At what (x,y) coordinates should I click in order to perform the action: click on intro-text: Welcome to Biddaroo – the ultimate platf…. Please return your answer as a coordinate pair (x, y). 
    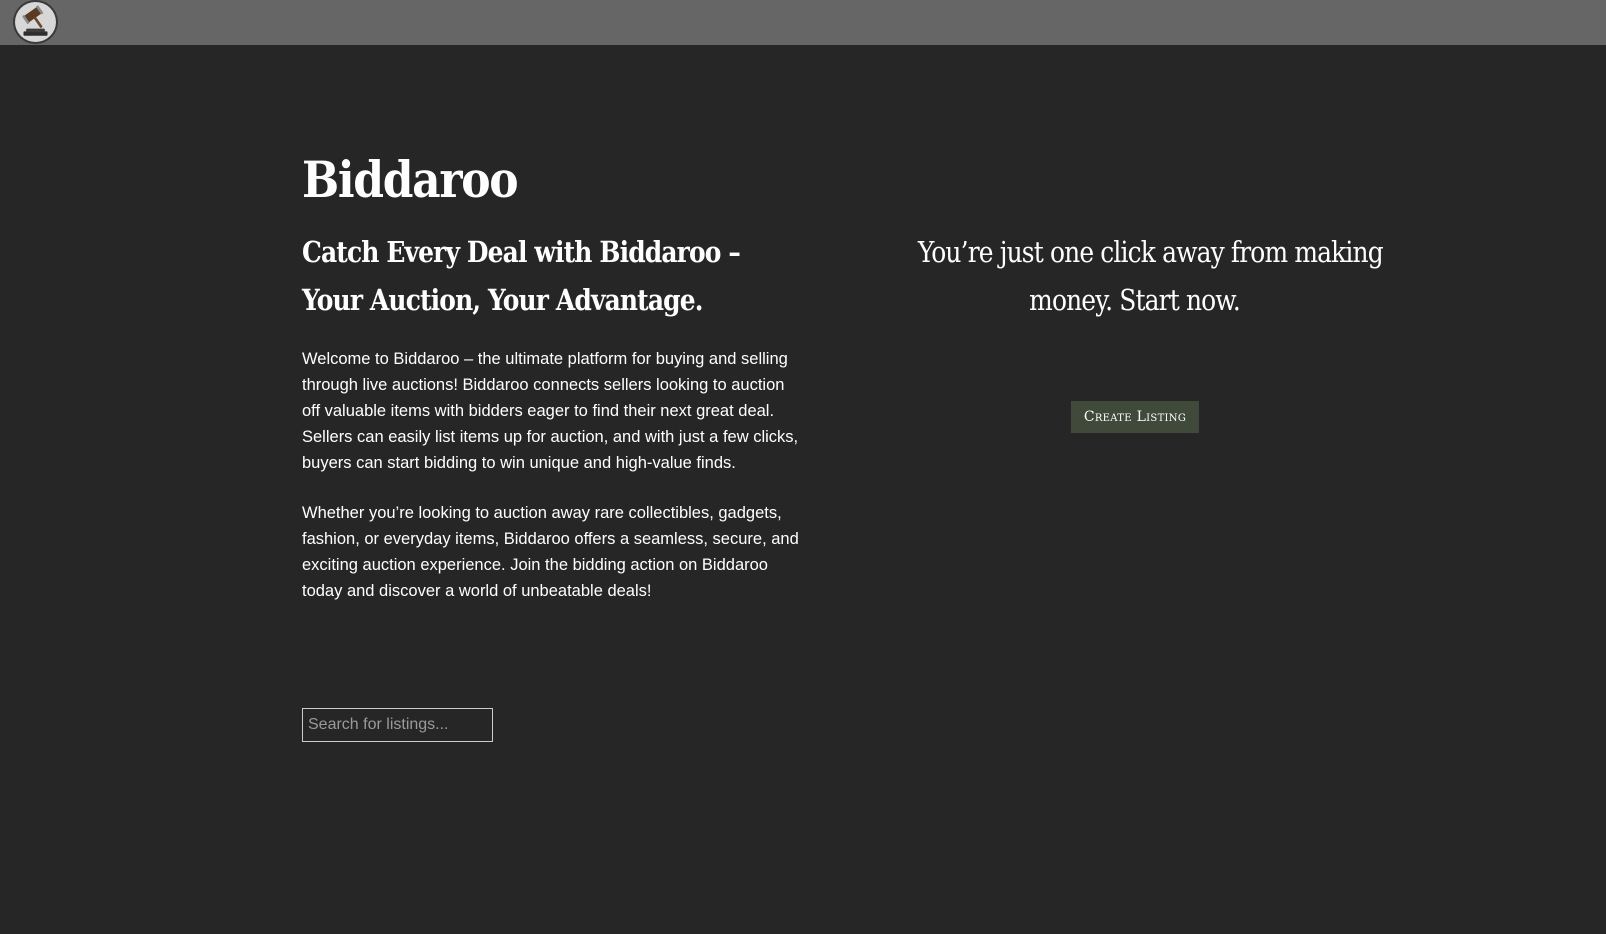
    Looking at the image, I should click on (554, 475).